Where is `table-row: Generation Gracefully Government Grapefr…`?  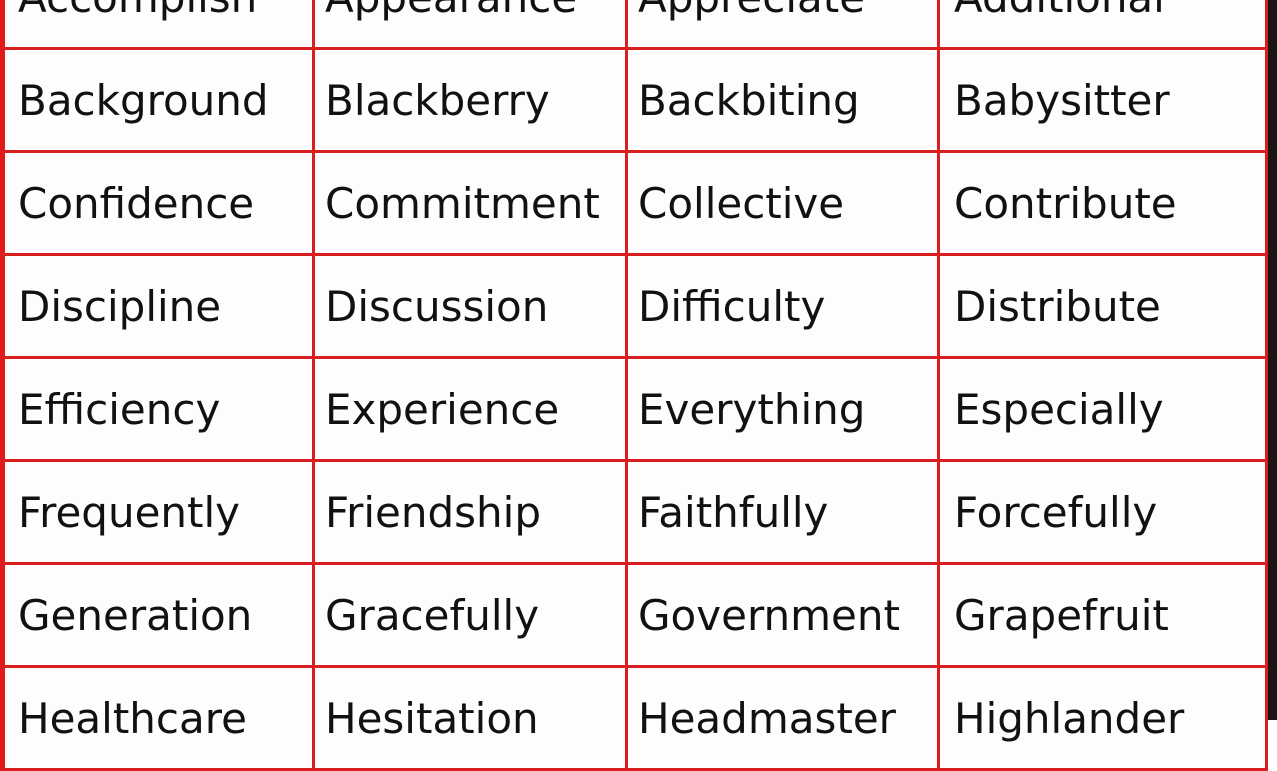
table-row: Generation Gracefully Government Grapefr… is located at coordinates (634, 616).